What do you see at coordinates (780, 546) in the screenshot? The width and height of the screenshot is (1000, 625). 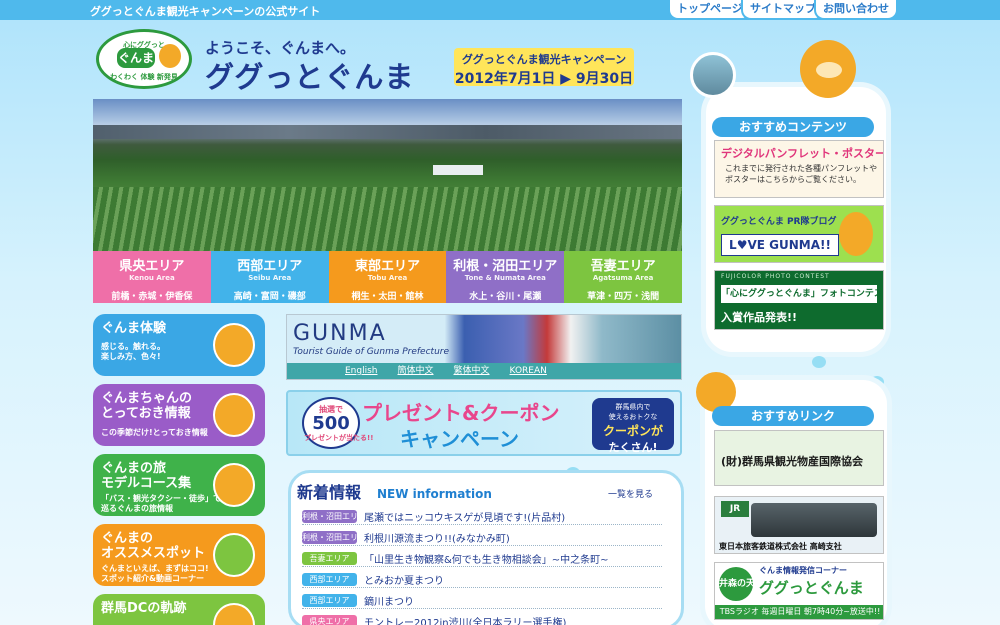 I see `link2-text: 東日本旅客鉄道株式会社 高崎支社` at bounding box center [780, 546].